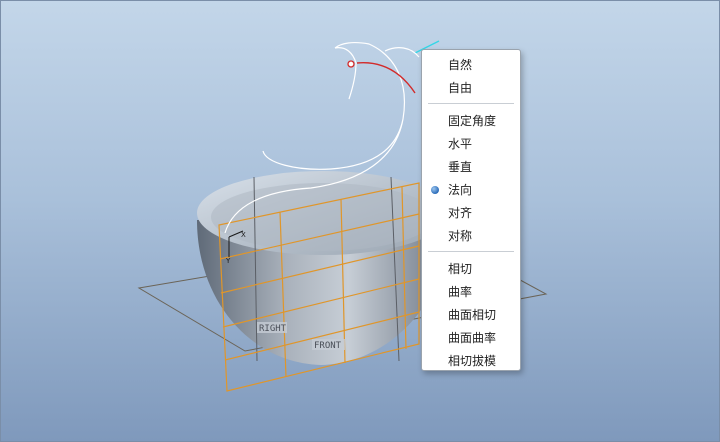  What do you see at coordinates (471, 144) in the screenshot?
I see `menu-item-horizontal: 水平` at bounding box center [471, 144].